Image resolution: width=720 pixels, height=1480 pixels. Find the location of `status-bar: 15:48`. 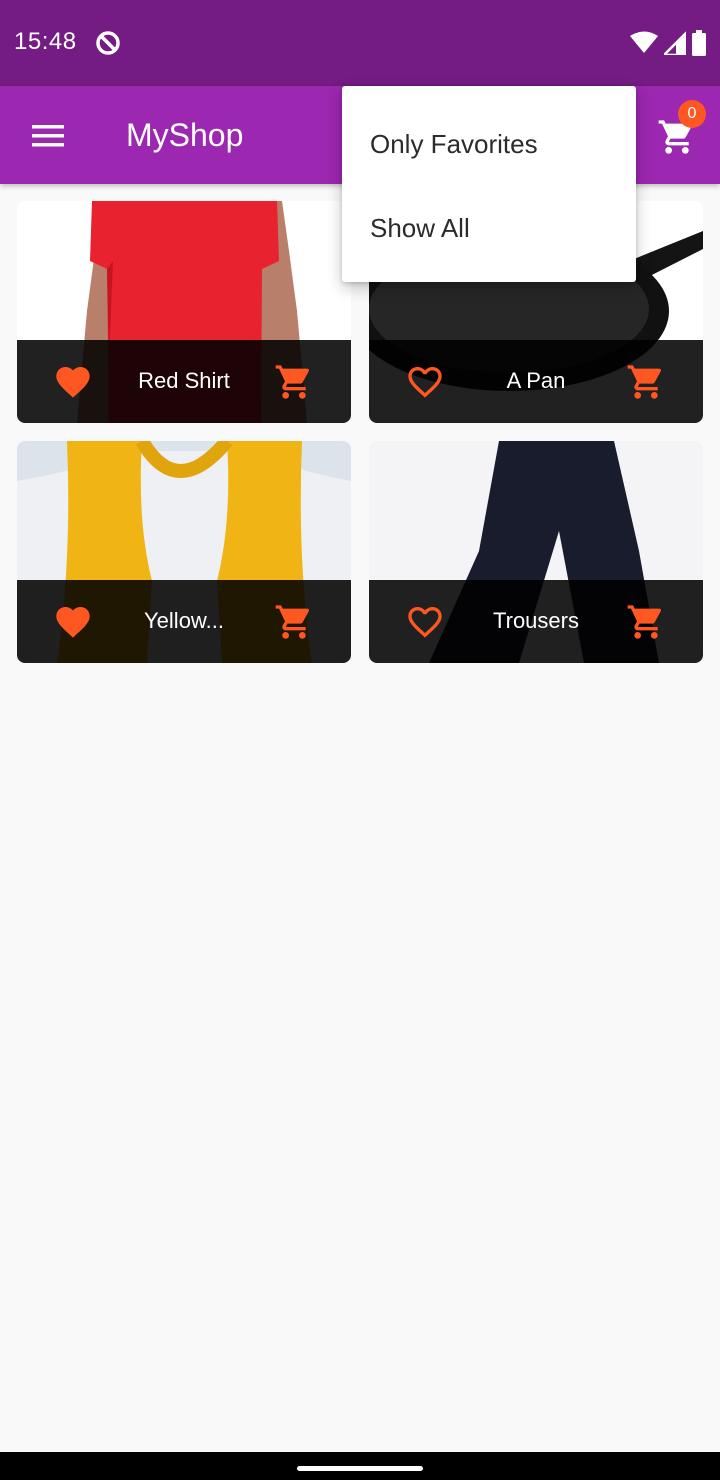

status-bar: 15:48 is located at coordinates (360, 43).